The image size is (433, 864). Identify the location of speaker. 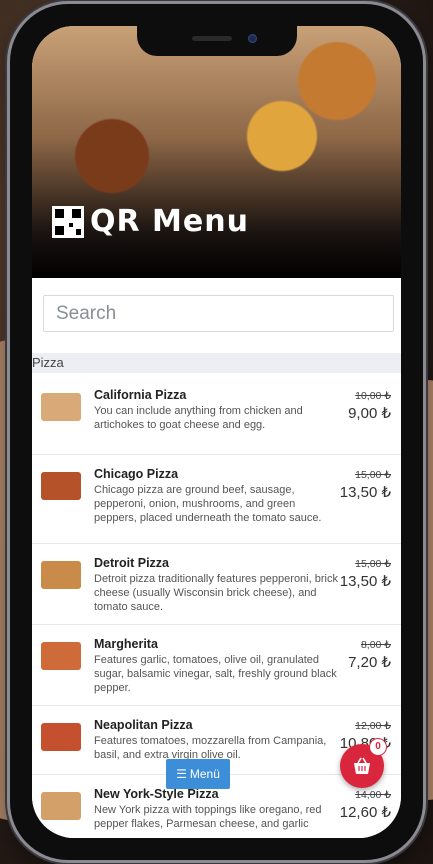
(212, 38).